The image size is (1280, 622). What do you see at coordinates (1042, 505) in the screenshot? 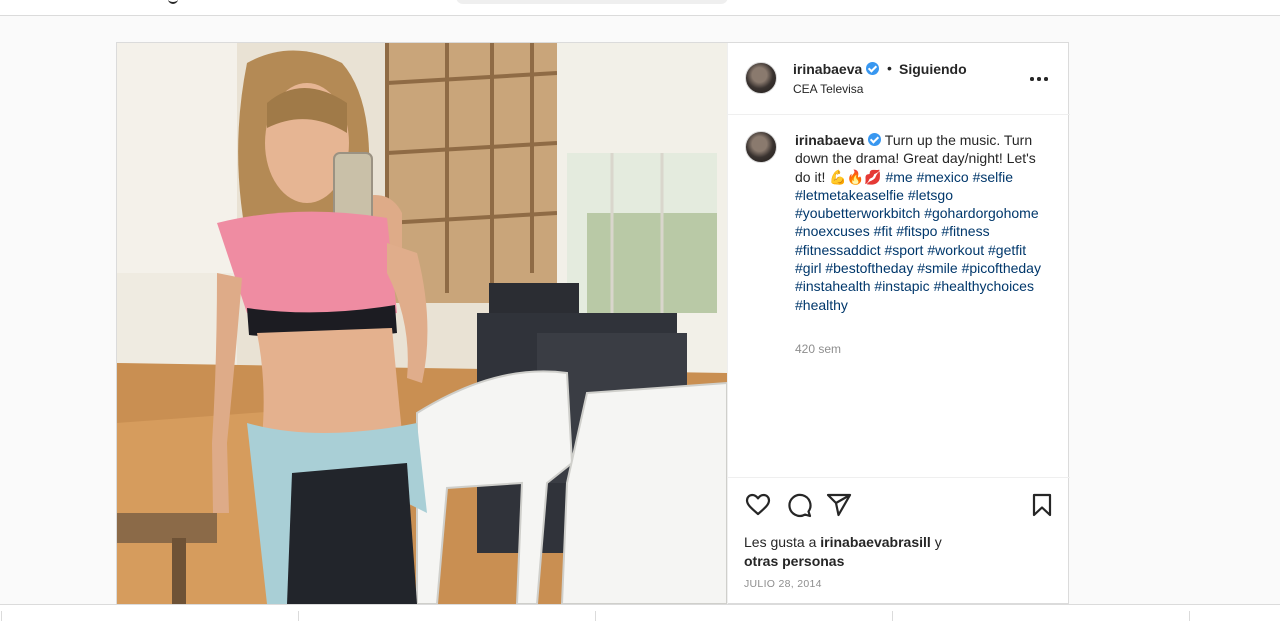
I see `bookmark-icon` at bounding box center [1042, 505].